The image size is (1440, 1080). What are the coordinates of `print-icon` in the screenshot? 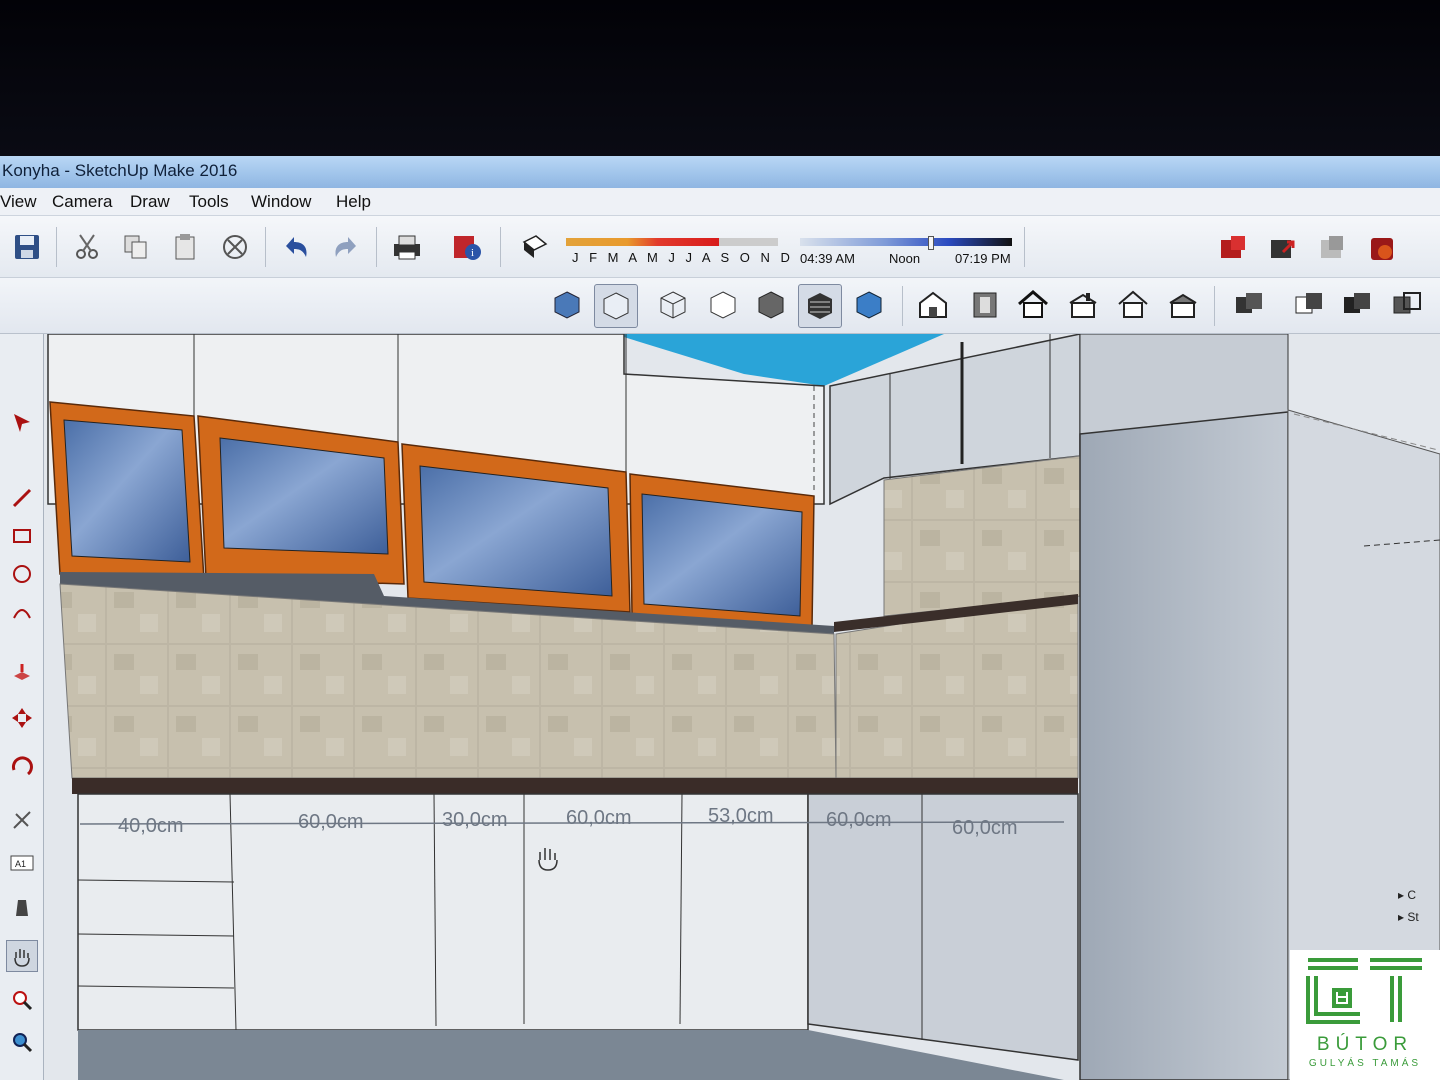 It's located at (407, 247).